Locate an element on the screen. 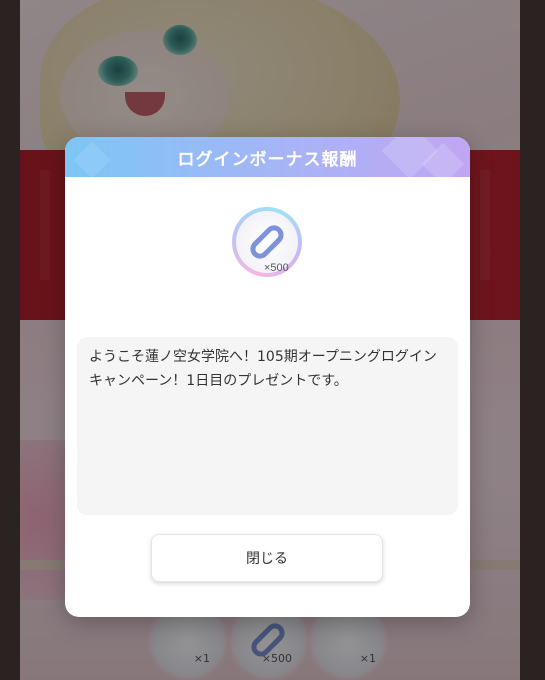  s-currency-icon is located at coordinates (267, 242).